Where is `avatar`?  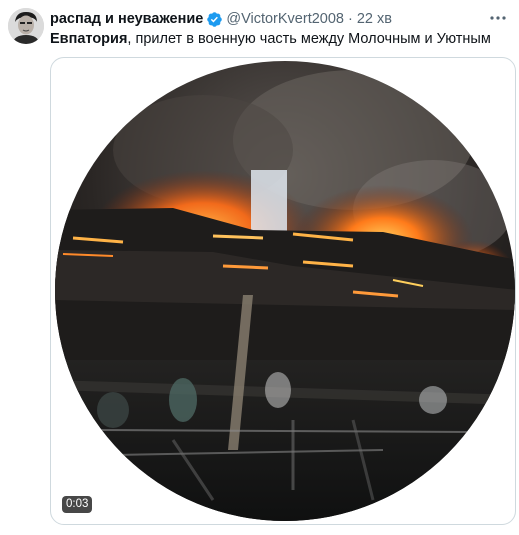 avatar is located at coordinates (26, 26).